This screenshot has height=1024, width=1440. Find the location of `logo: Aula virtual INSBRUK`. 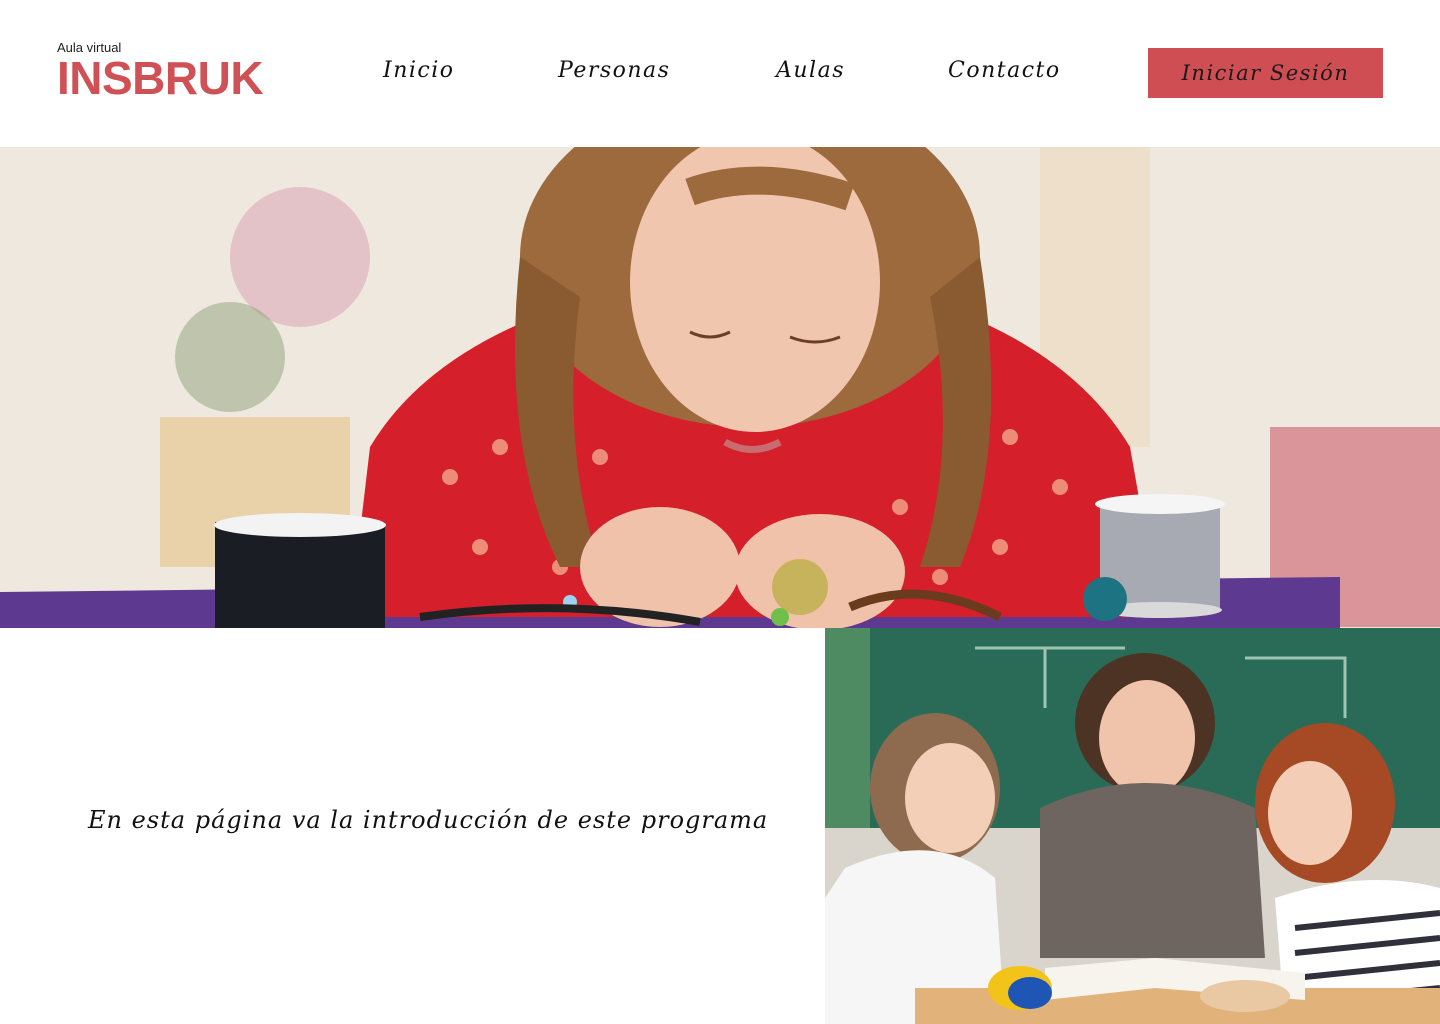

logo: Aula virtual INSBRUK is located at coordinates (160, 72).